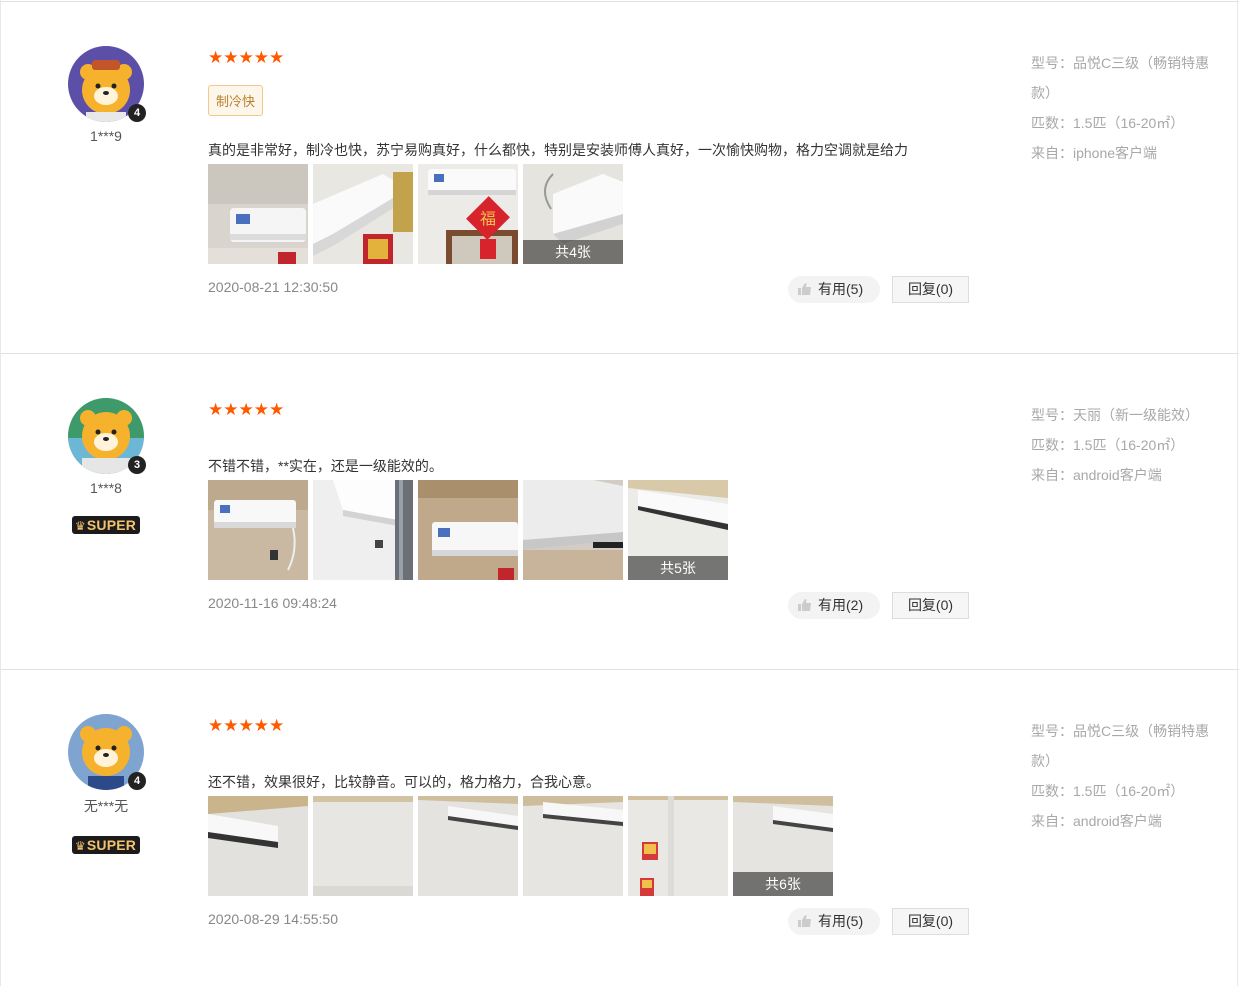  Describe the element at coordinates (1115, 415) in the screenshot. I see `model-info: 型号：天丽（新一级能效）` at that location.